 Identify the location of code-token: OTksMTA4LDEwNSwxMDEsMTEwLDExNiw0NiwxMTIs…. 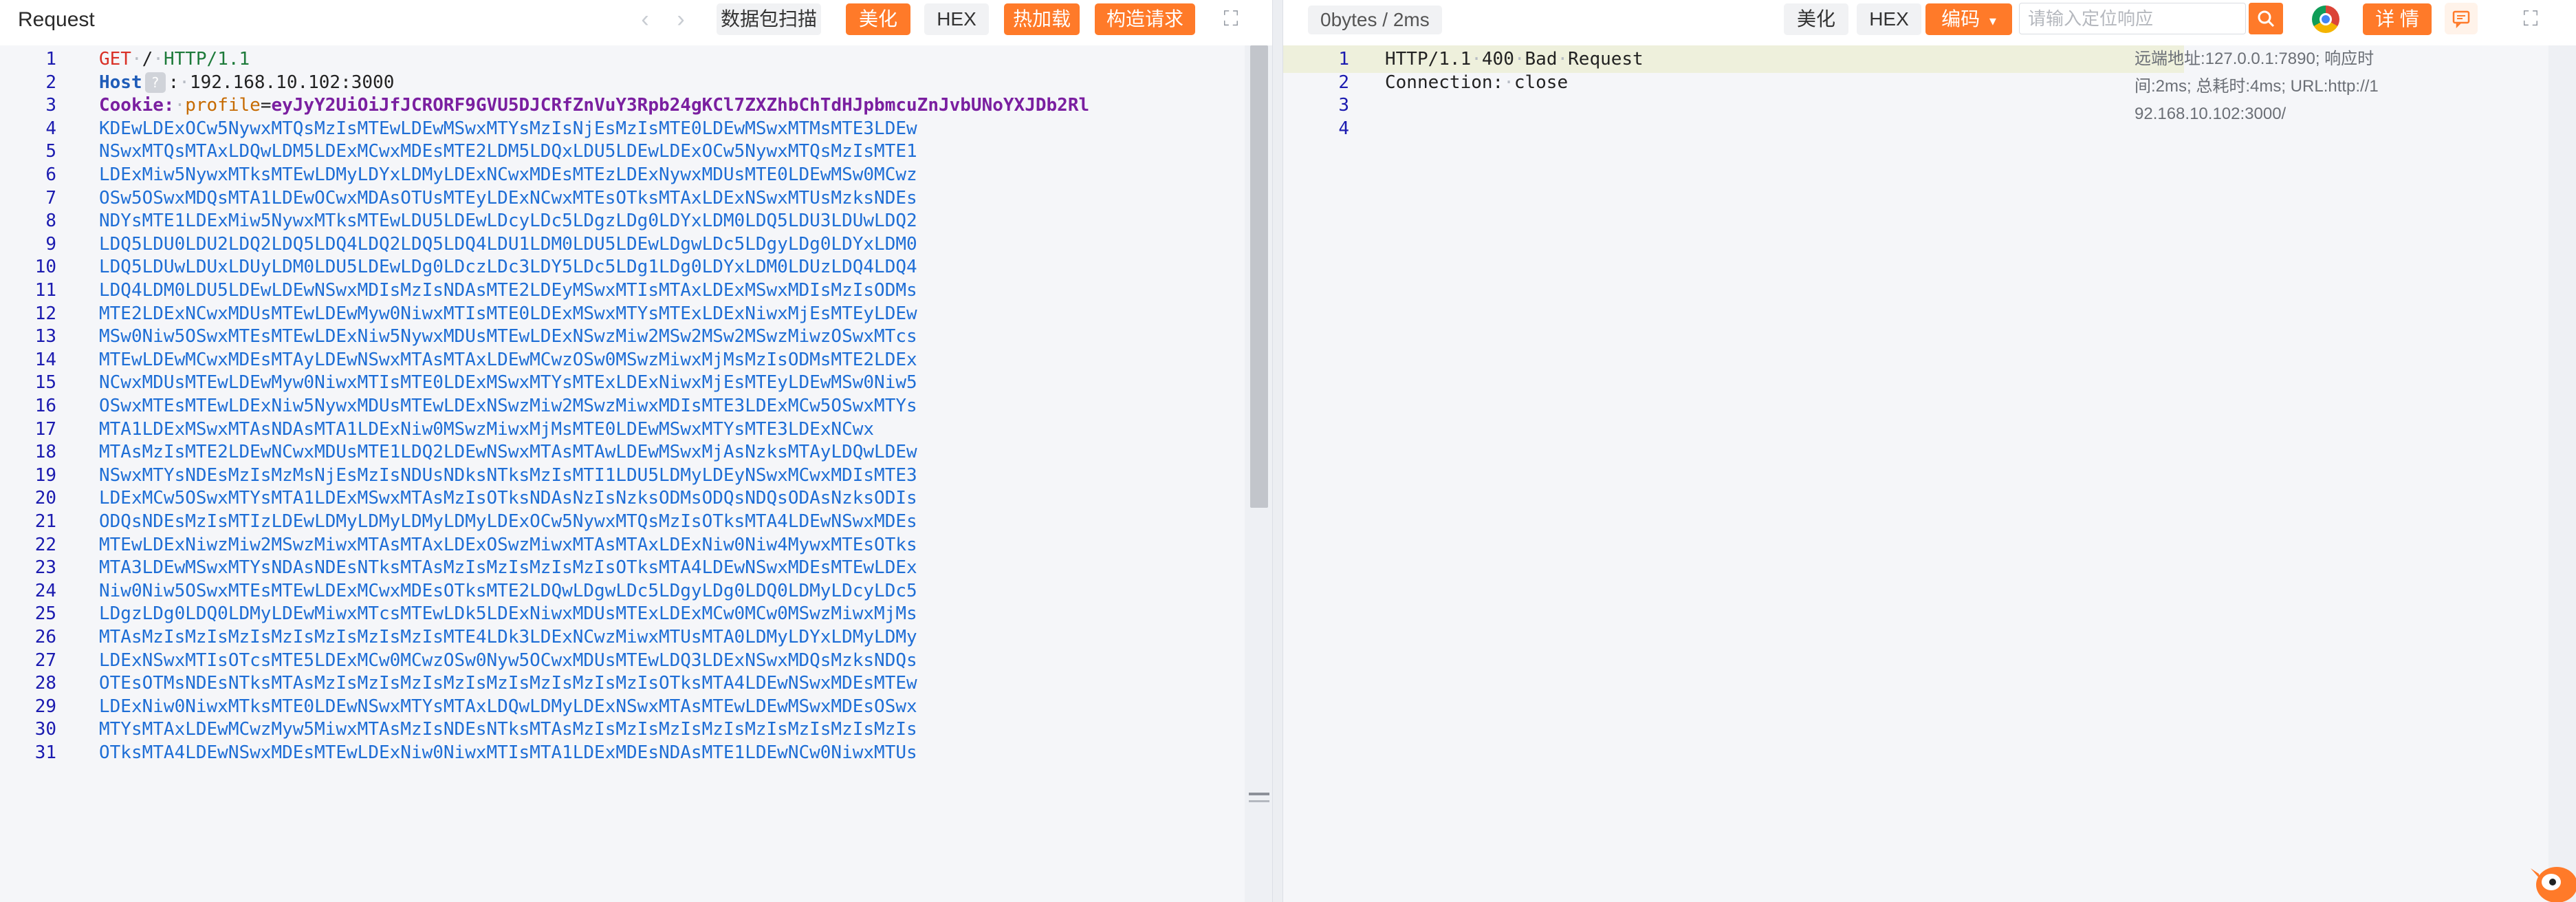
(508, 752).